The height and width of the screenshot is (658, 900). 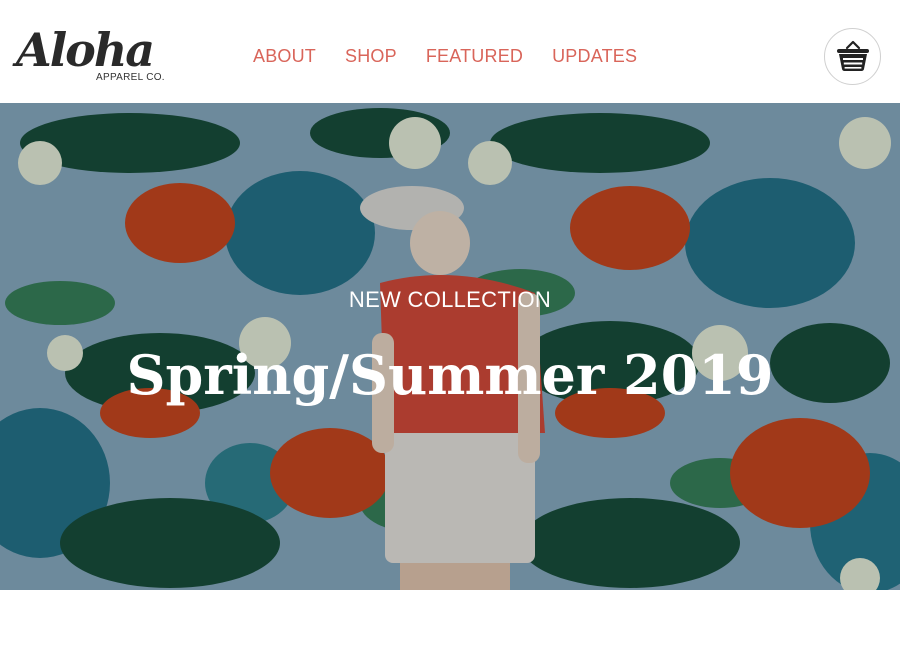 I want to click on logo-wordmark: Aloha, so click(x=85, y=50).